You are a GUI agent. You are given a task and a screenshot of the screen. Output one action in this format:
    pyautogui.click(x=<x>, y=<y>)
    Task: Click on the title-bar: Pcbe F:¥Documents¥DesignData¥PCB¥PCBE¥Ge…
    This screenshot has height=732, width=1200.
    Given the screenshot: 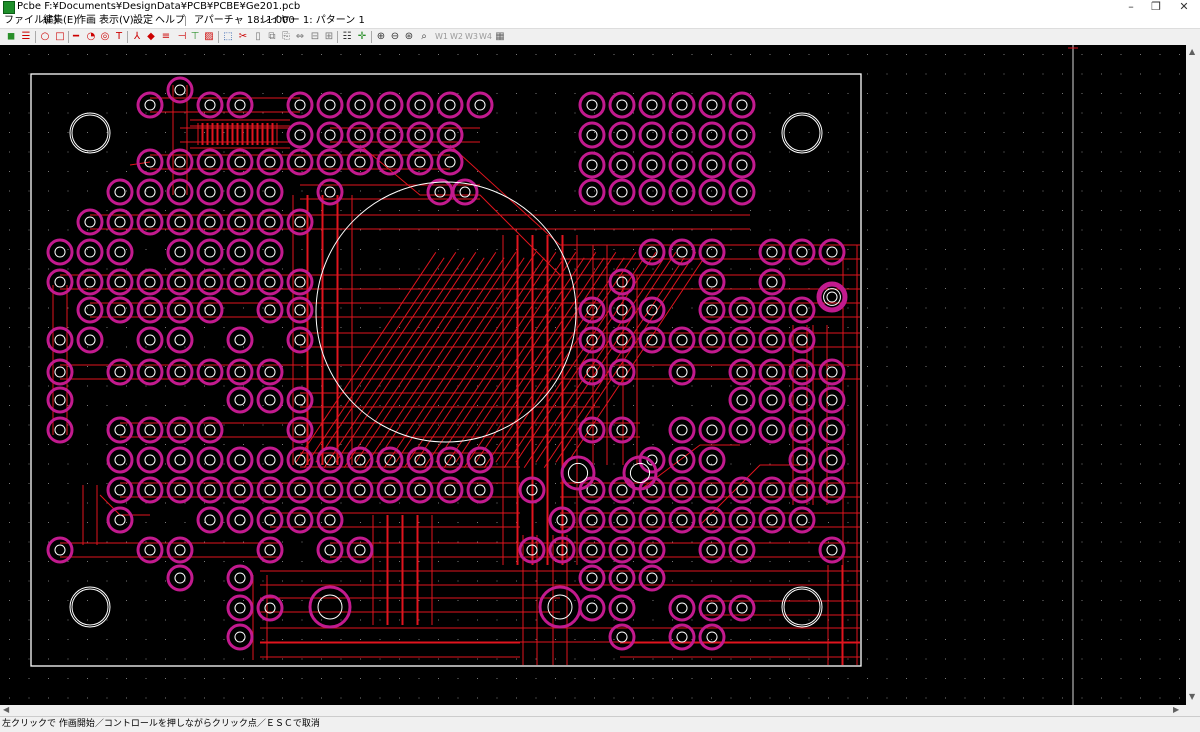 What is the action you would take?
    pyautogui.click(x=600, y=7)
    